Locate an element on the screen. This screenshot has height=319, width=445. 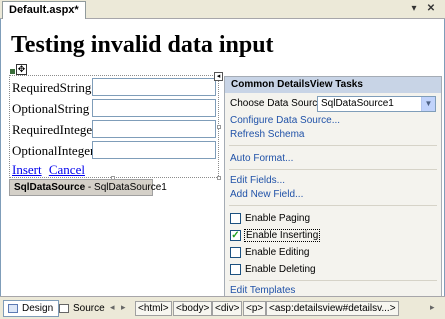
enable-inserting-label: Enable Inserting is located at coordinates (282, 235).